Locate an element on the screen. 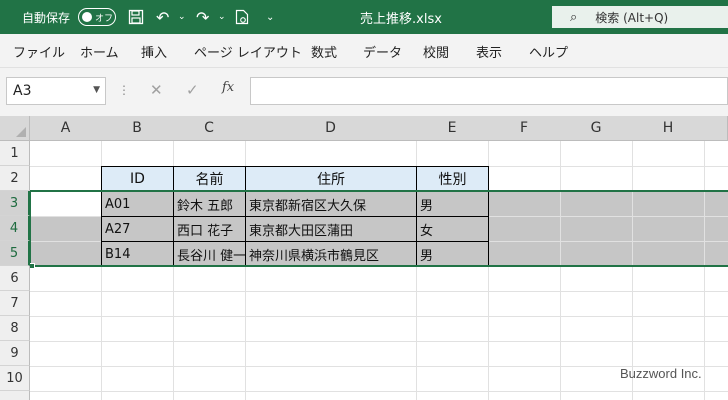  ribbon-tabs: ファイル ホーム 挿入 ページ レイアウト 数式 データ 校閲 表示 ヘルプ is located at coordinates (364, 51).